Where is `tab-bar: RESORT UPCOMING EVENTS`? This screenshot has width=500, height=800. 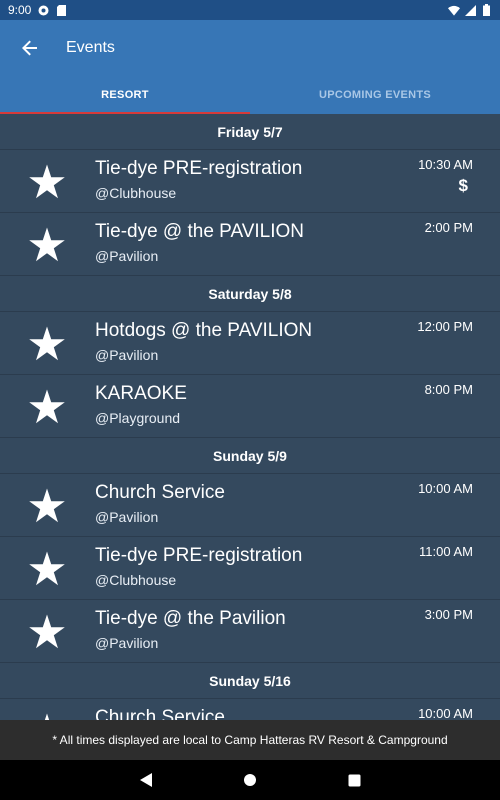
tab-bar: RESORT UPCOMING EVENTS is located at coordinates (250, 95).